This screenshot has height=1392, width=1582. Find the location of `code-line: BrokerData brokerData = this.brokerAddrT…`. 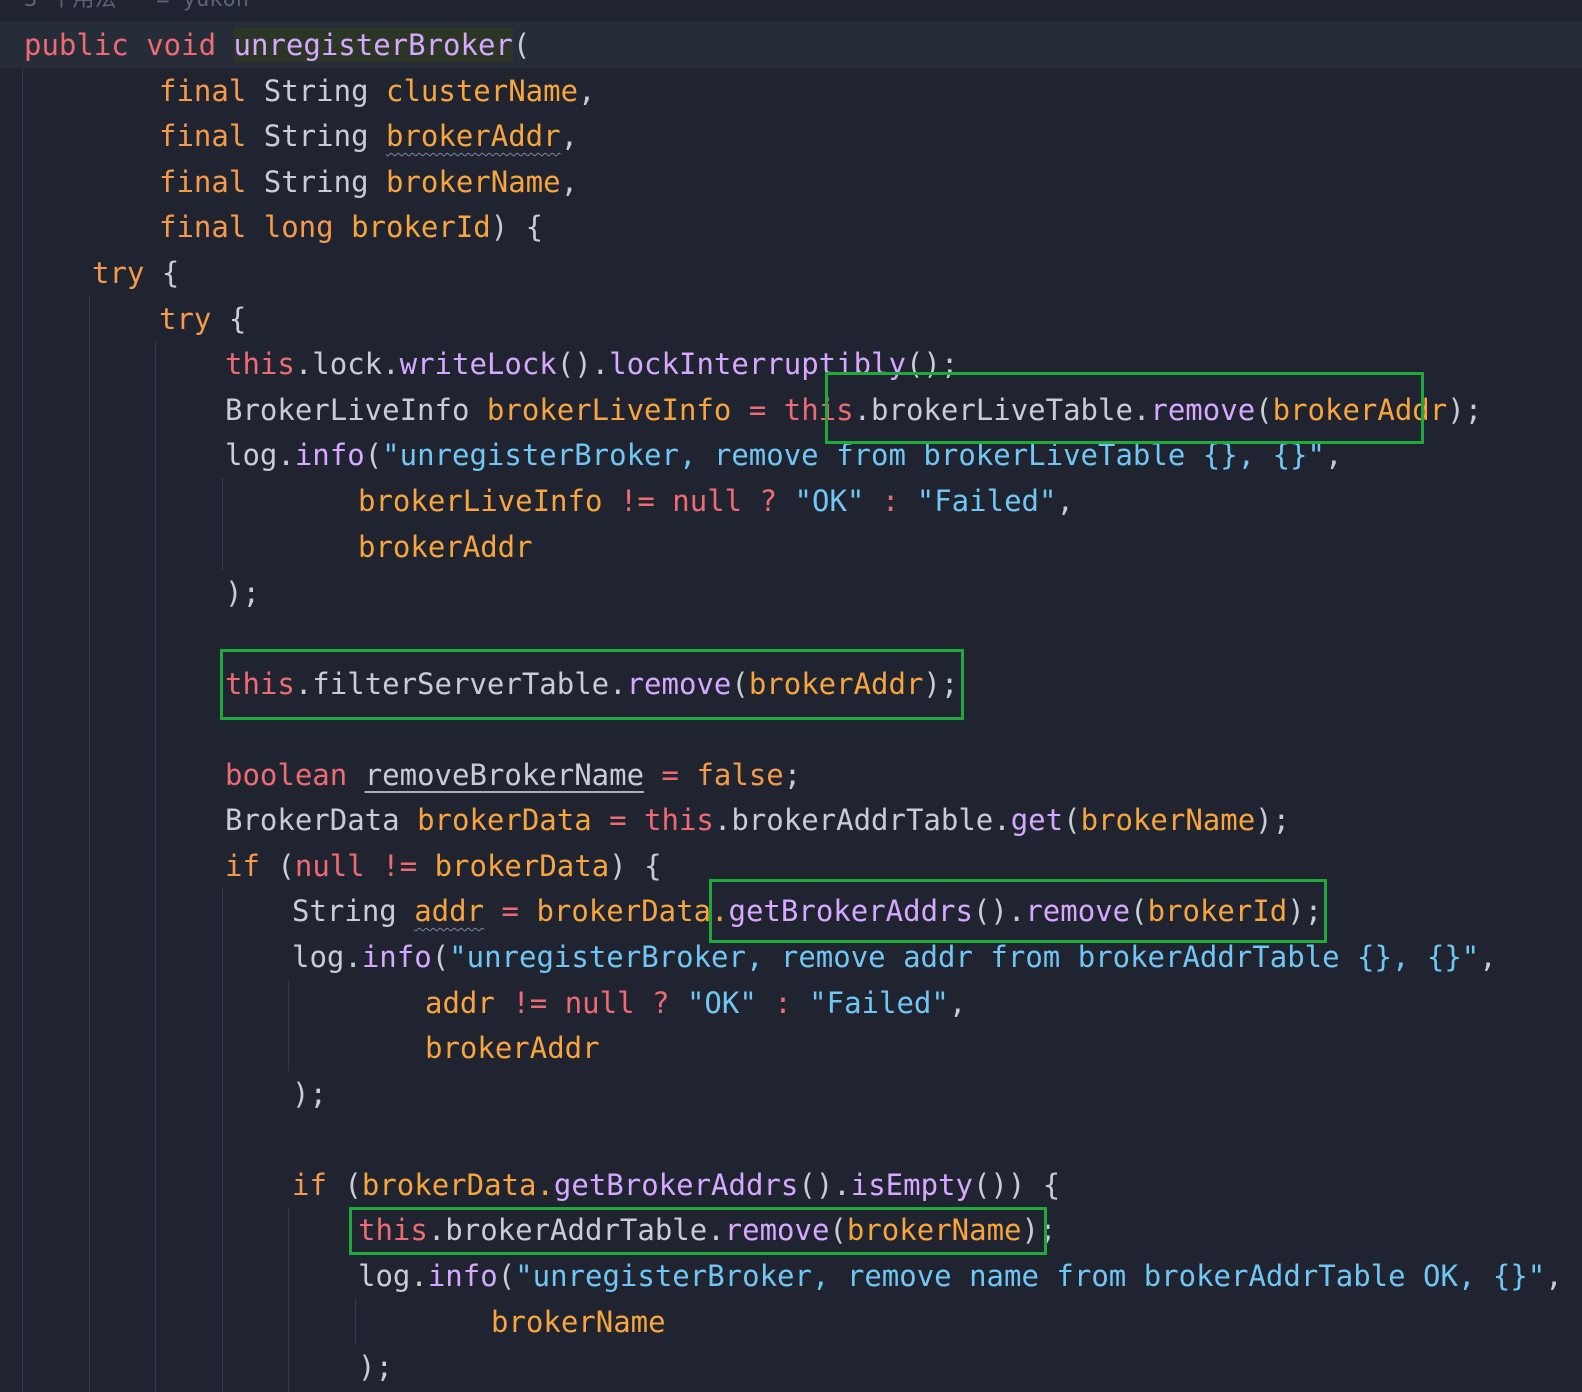

code-line: BrokerData brokerData = this.brokerAddrT… is located at coordinates (757, 820).